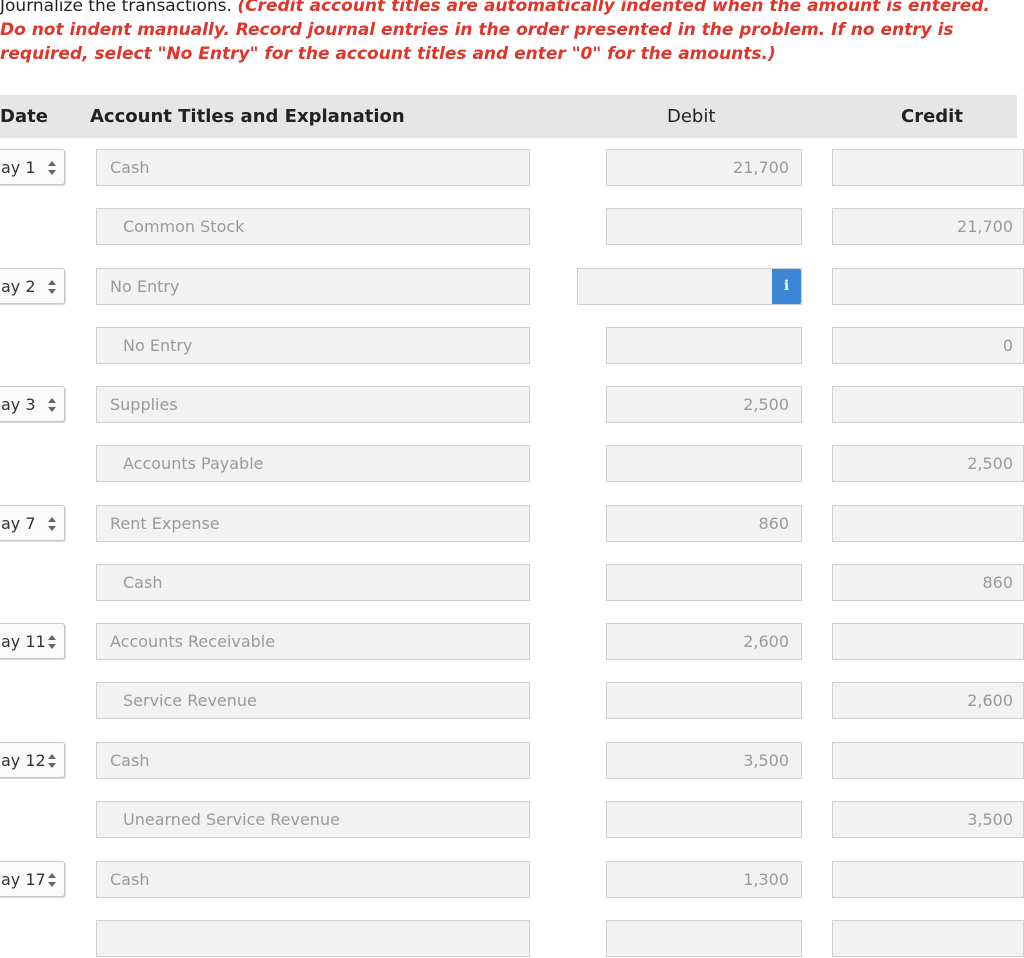 This screenshot has width=1024, height=958. Describe the element at coordinates (23, 879) in the screenshot. I see `date-select-value: ay 17` at that location.